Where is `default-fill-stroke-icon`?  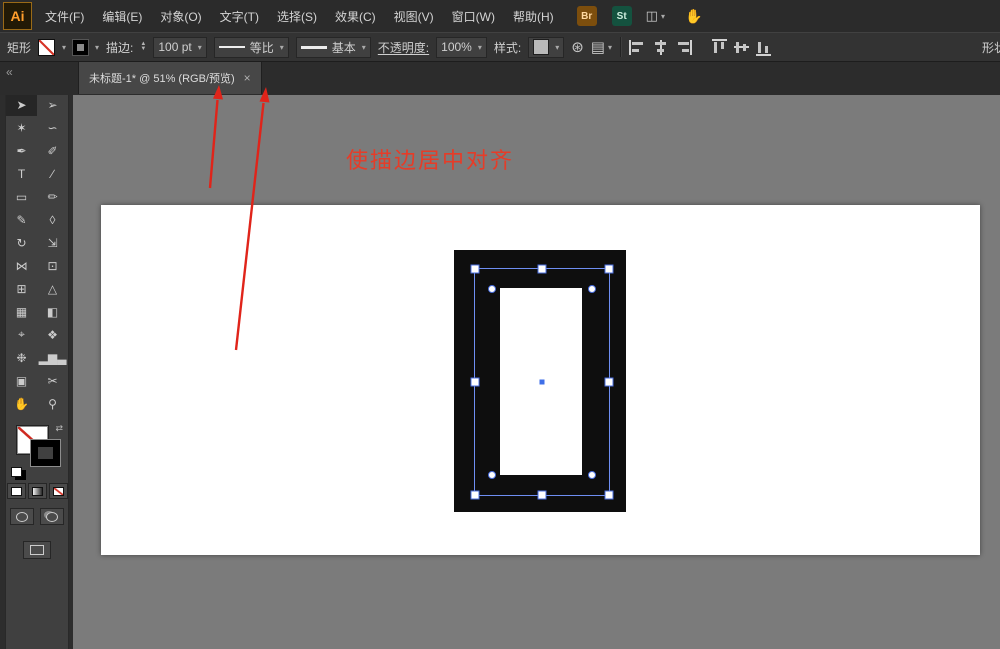 default-fill-stroke-icon is located at coordinates (16, 472).